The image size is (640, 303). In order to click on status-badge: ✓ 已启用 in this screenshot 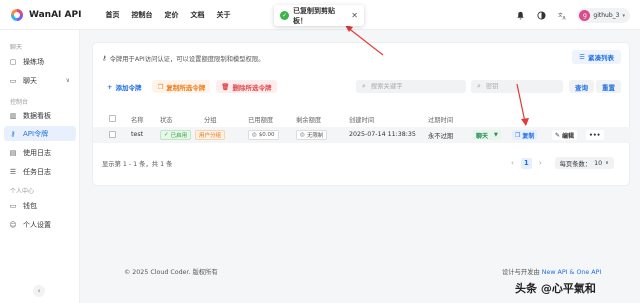, I will do `click(176, 135)`.